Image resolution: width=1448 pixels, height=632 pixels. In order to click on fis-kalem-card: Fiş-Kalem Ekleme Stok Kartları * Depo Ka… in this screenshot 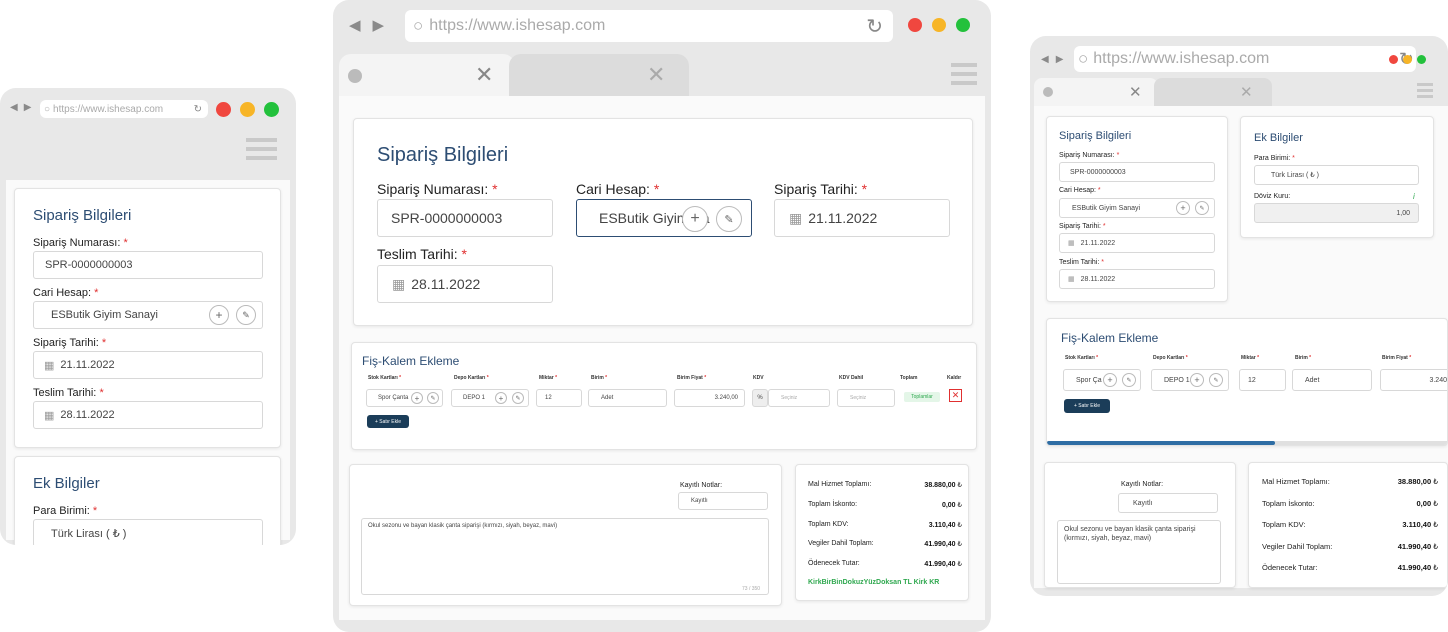, I will do `click(1247, 382)`.